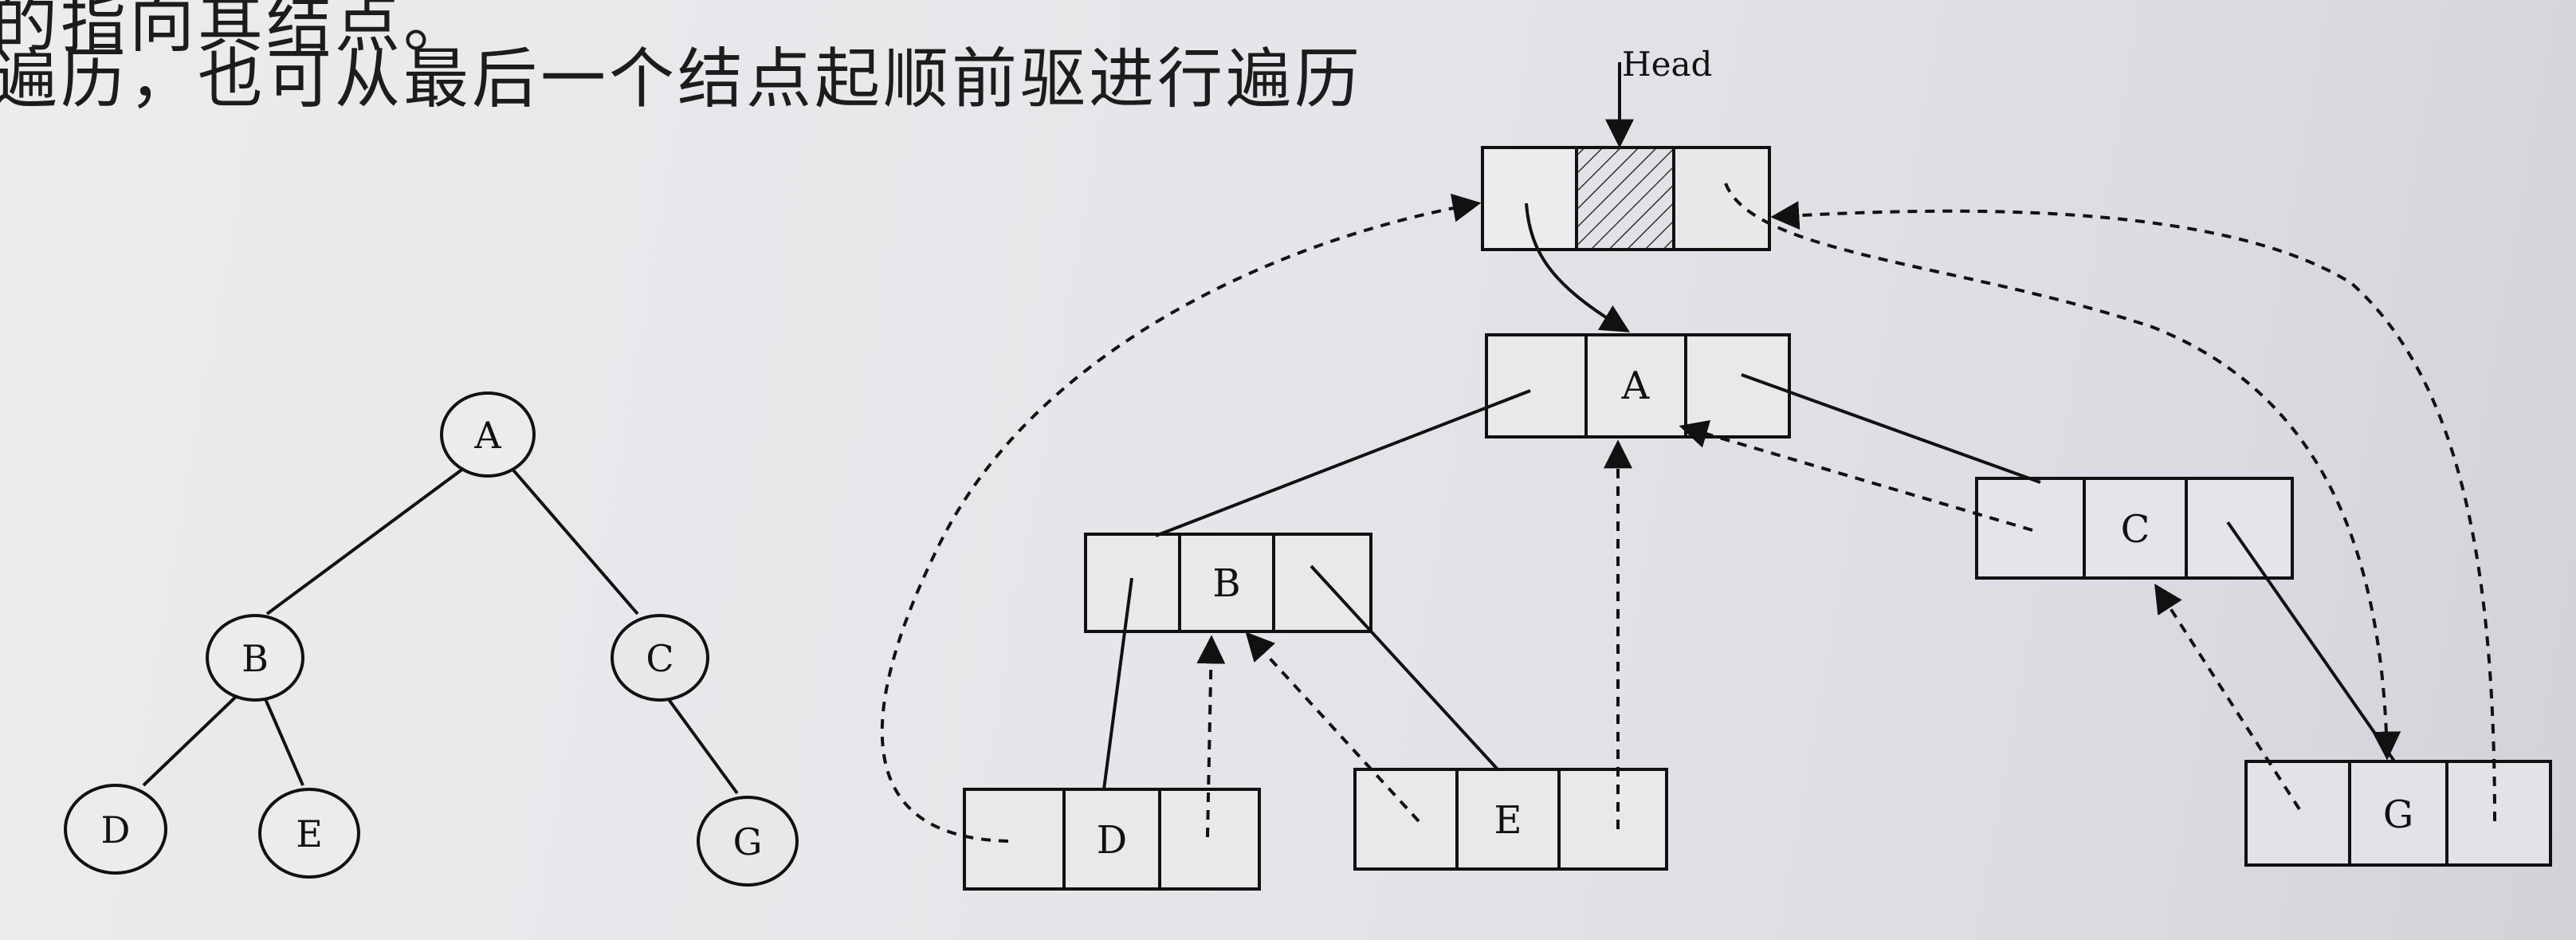 Image resolution: width=2576 pixels, height=940 pixels. Describe the element at coordinates (574, 540) in the screenshot. I see `tree-edge-a-c` at that location.